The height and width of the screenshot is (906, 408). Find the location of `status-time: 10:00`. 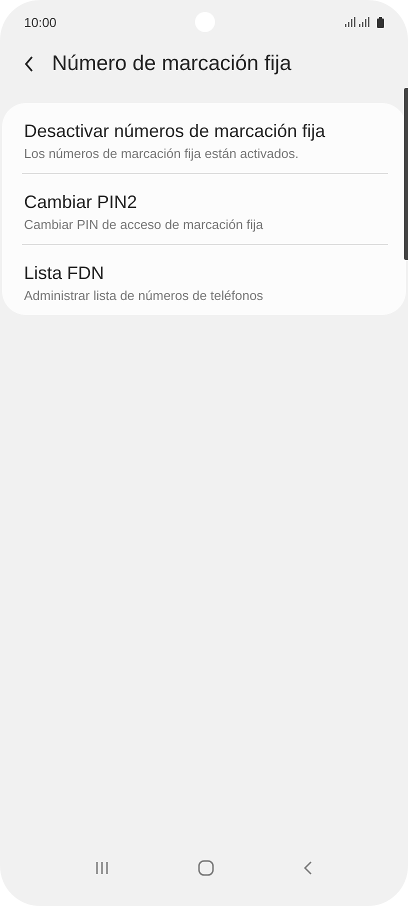

status-time: 10:00 is located at coordinates (40, 22).